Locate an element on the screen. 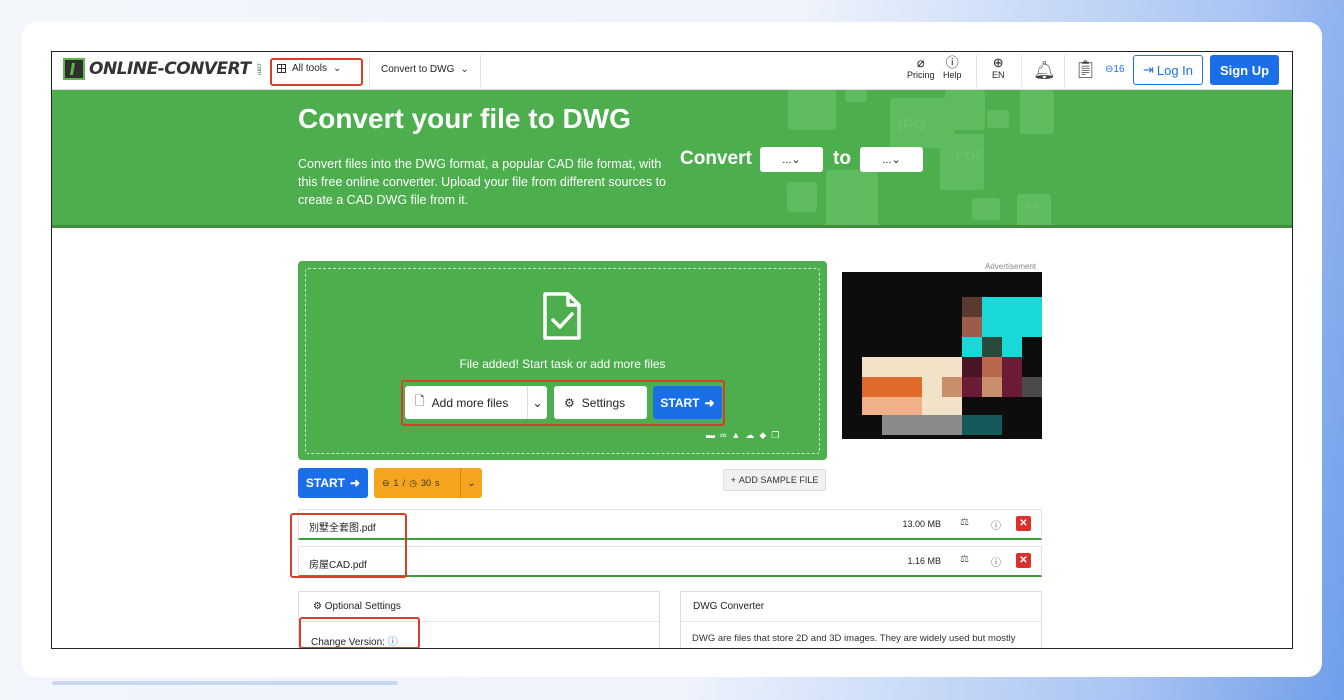 This screenshot has width=1344, height=700. dropbox-icon: ◆ is located at coordinates (762, 435).